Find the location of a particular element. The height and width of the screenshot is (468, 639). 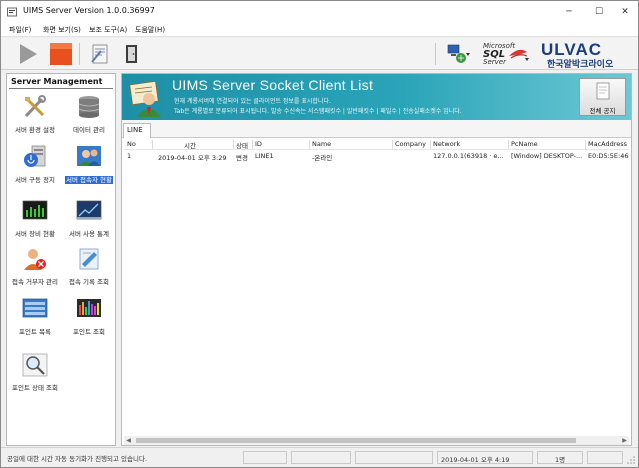

config-button is located at coordinates (100, 54).